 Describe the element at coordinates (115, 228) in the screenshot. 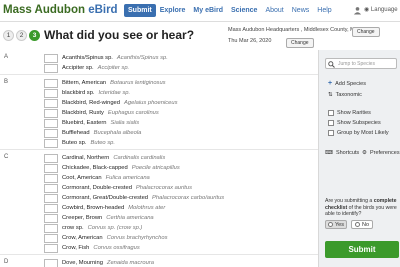

I see `species-scientific-name: Corvus sp. (crow sp.)` at that location.